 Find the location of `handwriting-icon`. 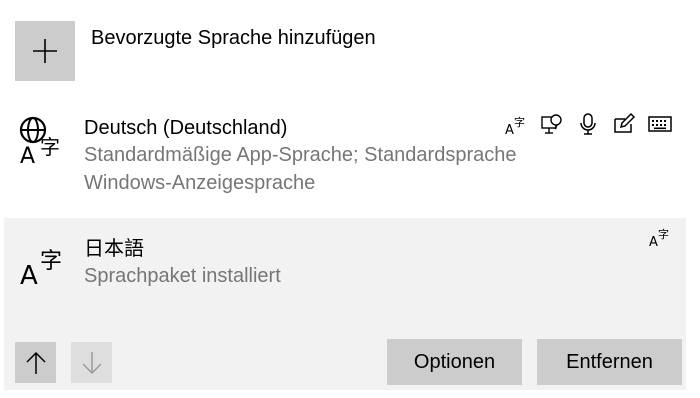

handwriting-icon is located at coordinates (625, 122).